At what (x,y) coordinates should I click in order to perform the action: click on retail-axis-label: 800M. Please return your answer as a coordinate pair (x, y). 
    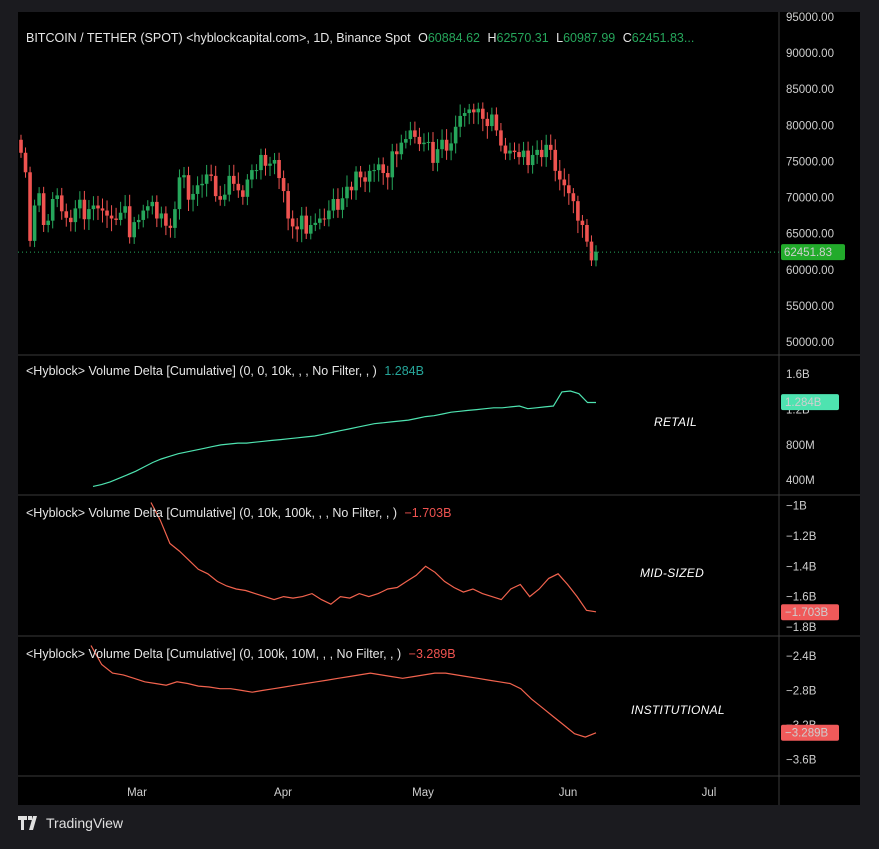
    Looking at the image, I should click on (800, 446).